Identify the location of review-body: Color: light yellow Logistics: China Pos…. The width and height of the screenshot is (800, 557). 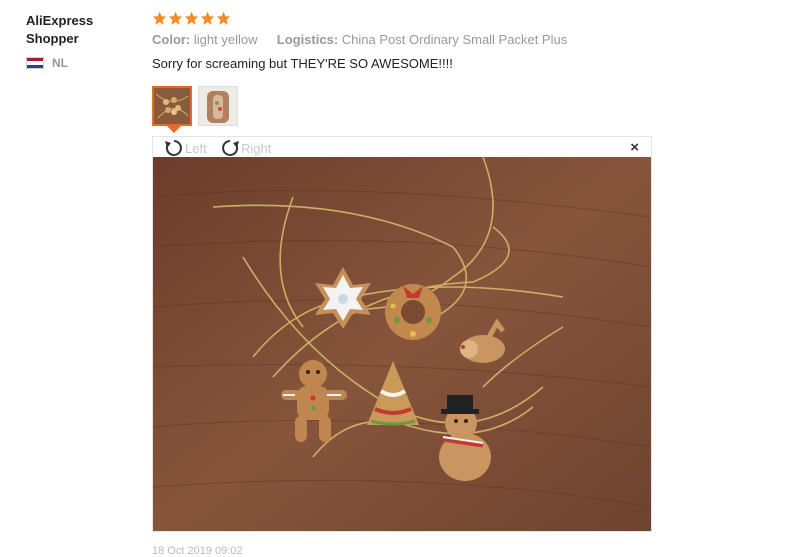
(402, 41).